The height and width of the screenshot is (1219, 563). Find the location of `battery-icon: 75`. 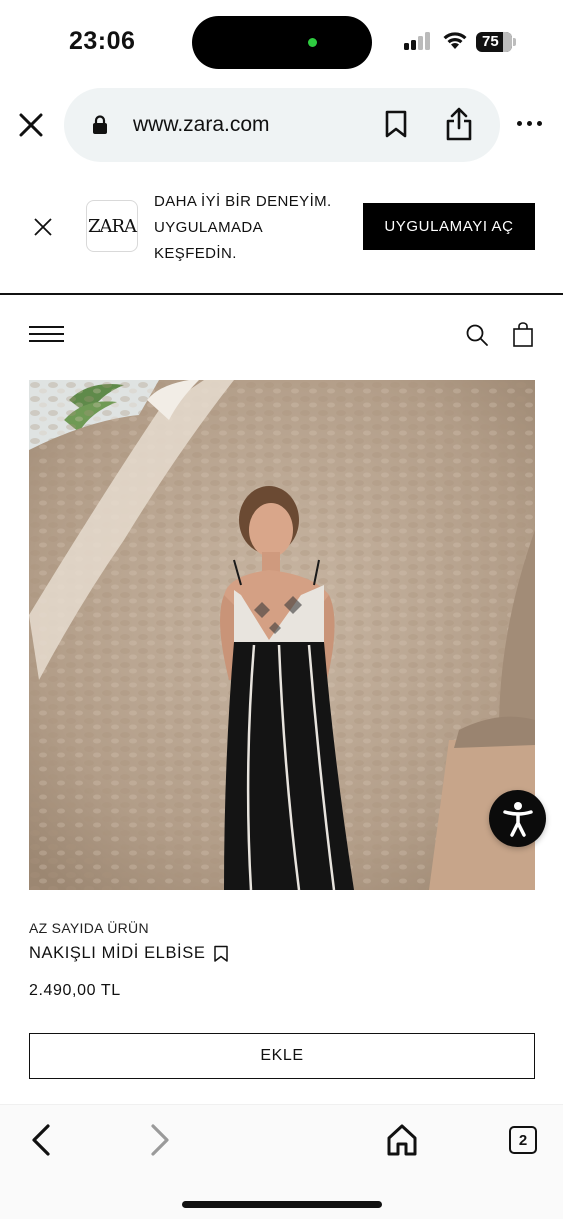

battery-icon: 75 is located at coordinates (494, 42).